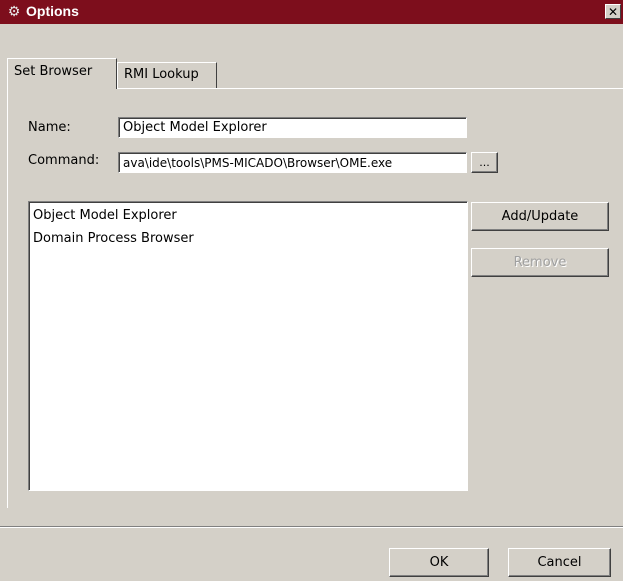 The width and height of the screenshot is (623, 581). I want to click on add-update-button: Add/Update, so click(540, 216).